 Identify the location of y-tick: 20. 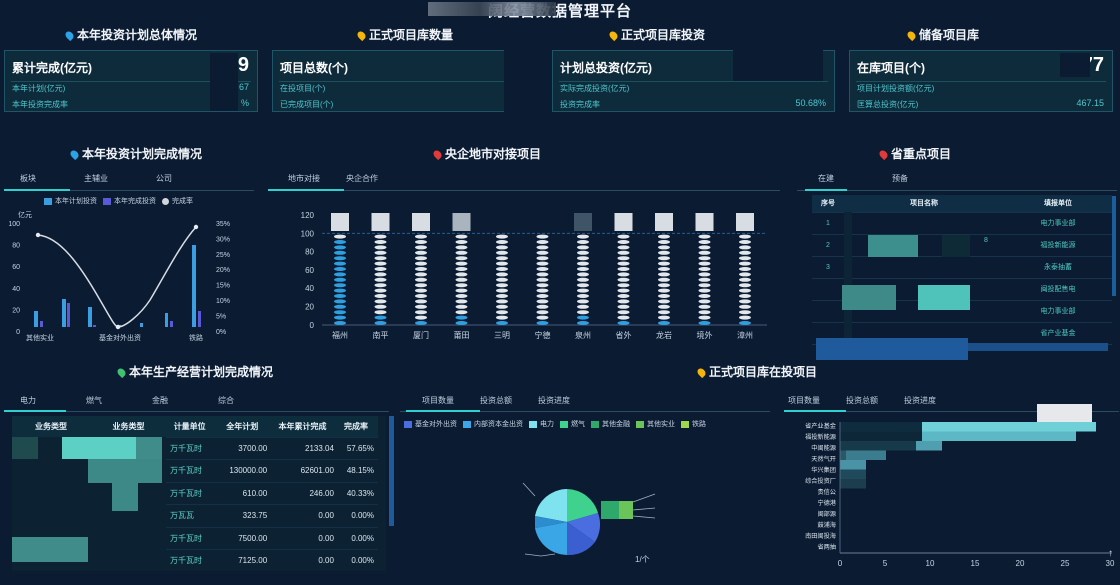
(309, 307).